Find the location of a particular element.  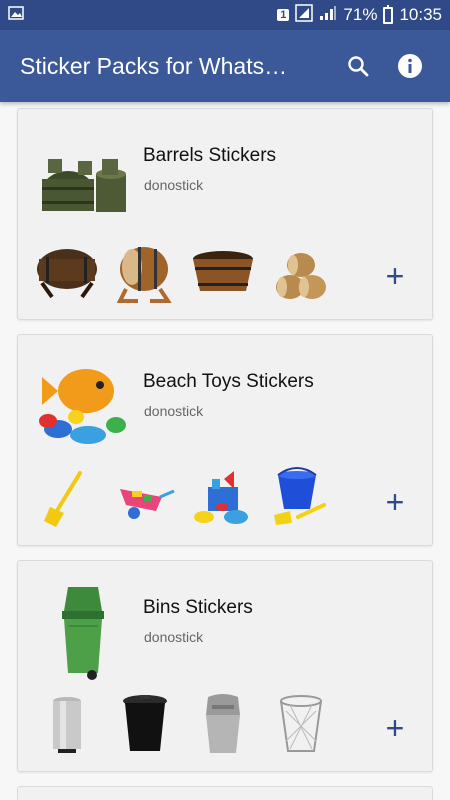

clock: 10:35 is located at coordinates (420, 14).